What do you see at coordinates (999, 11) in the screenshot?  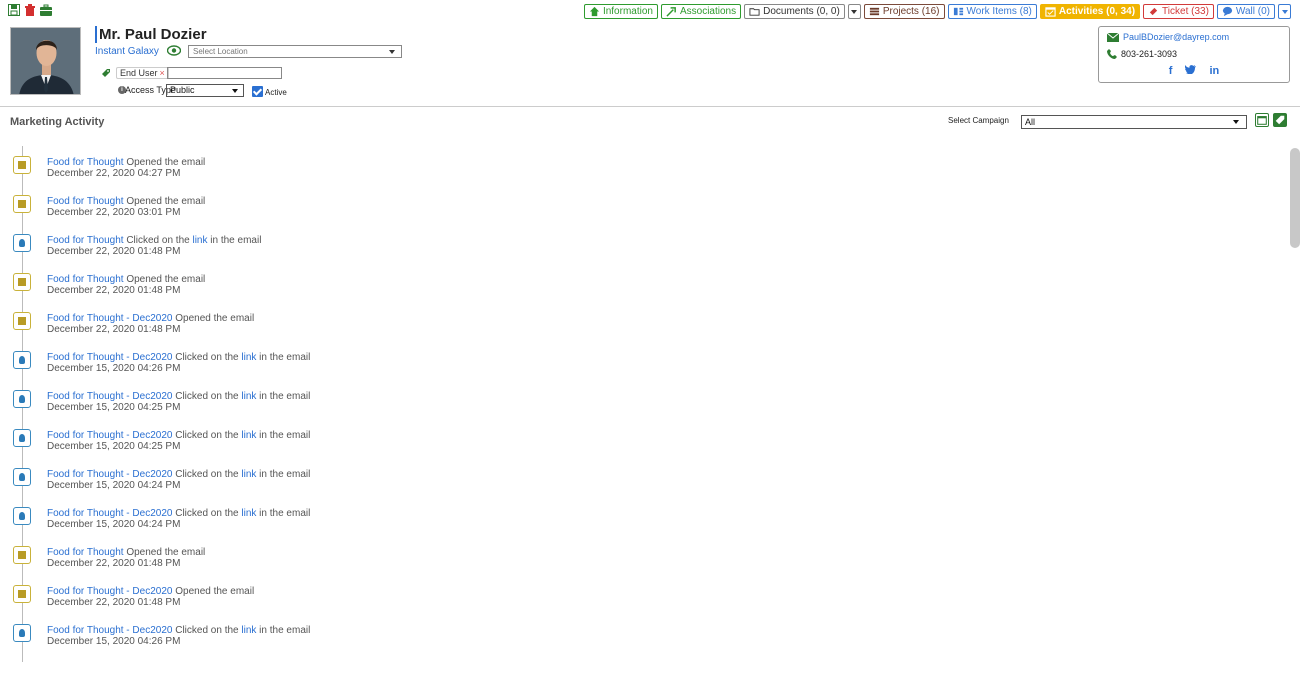 I see `tab-label: Work Items (8)` at bounding box center [999, 11].